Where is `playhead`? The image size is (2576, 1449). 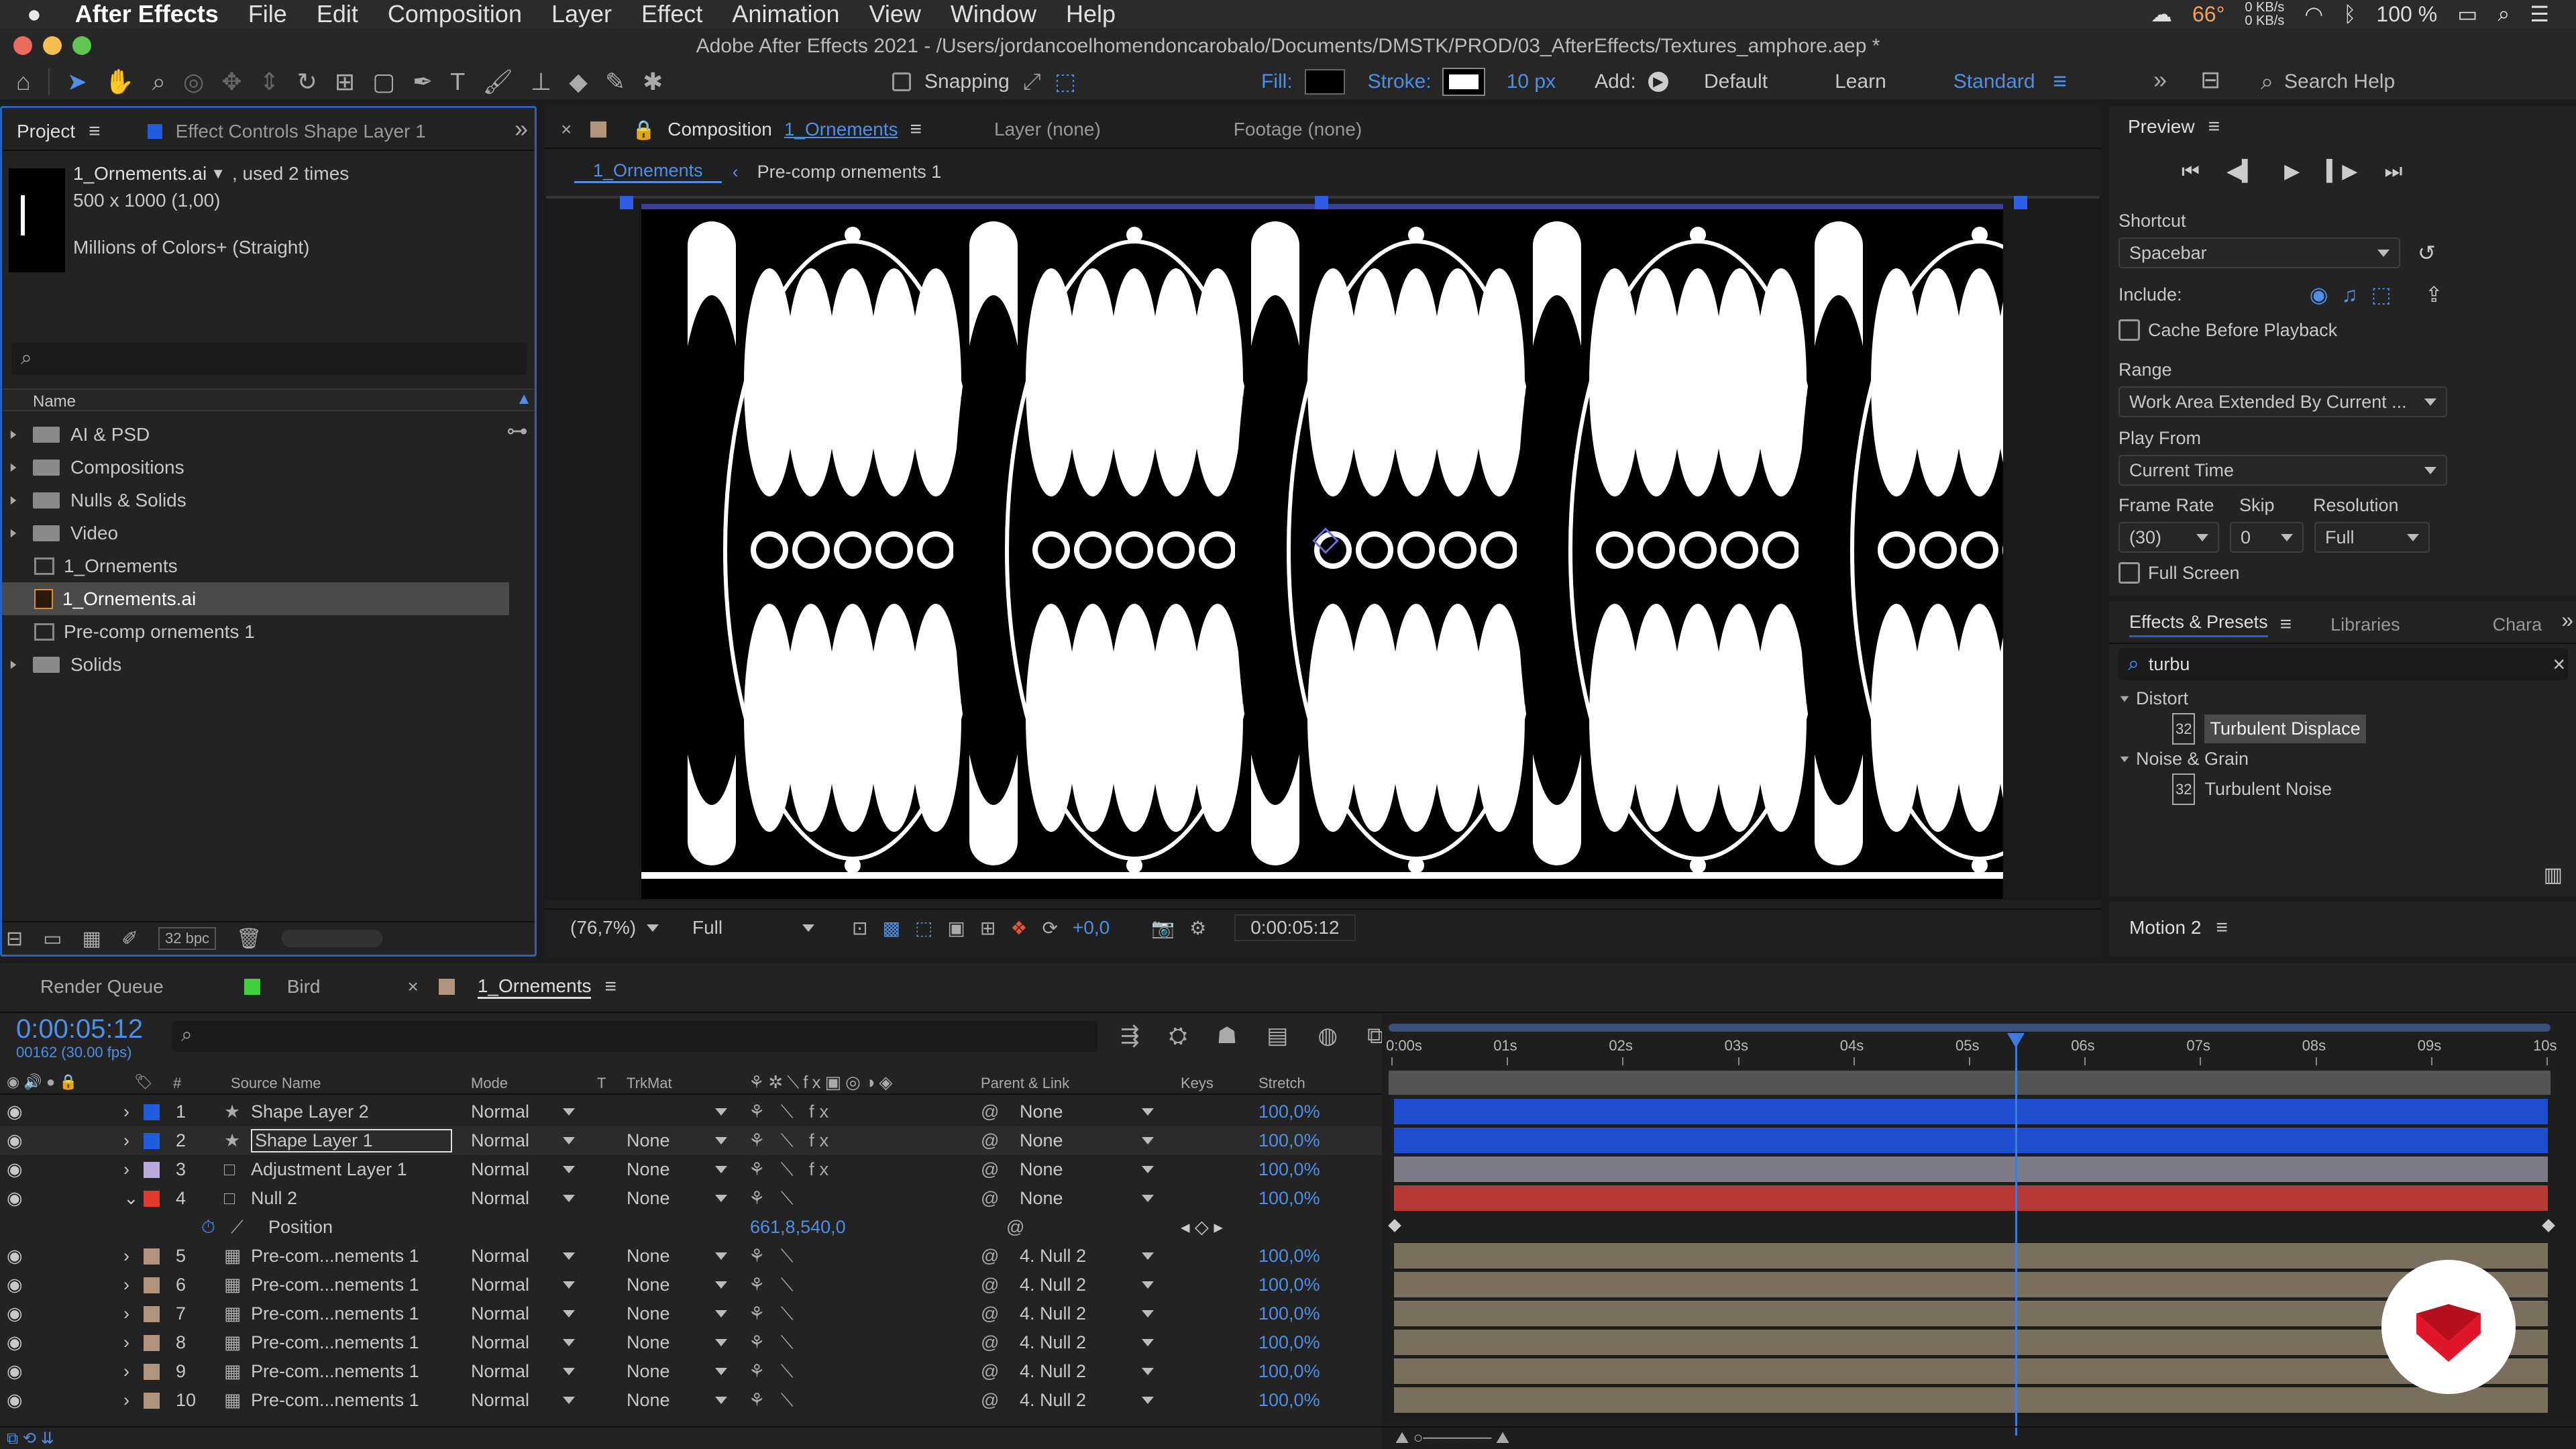
playhead is located at coordinates (2015, 1234).